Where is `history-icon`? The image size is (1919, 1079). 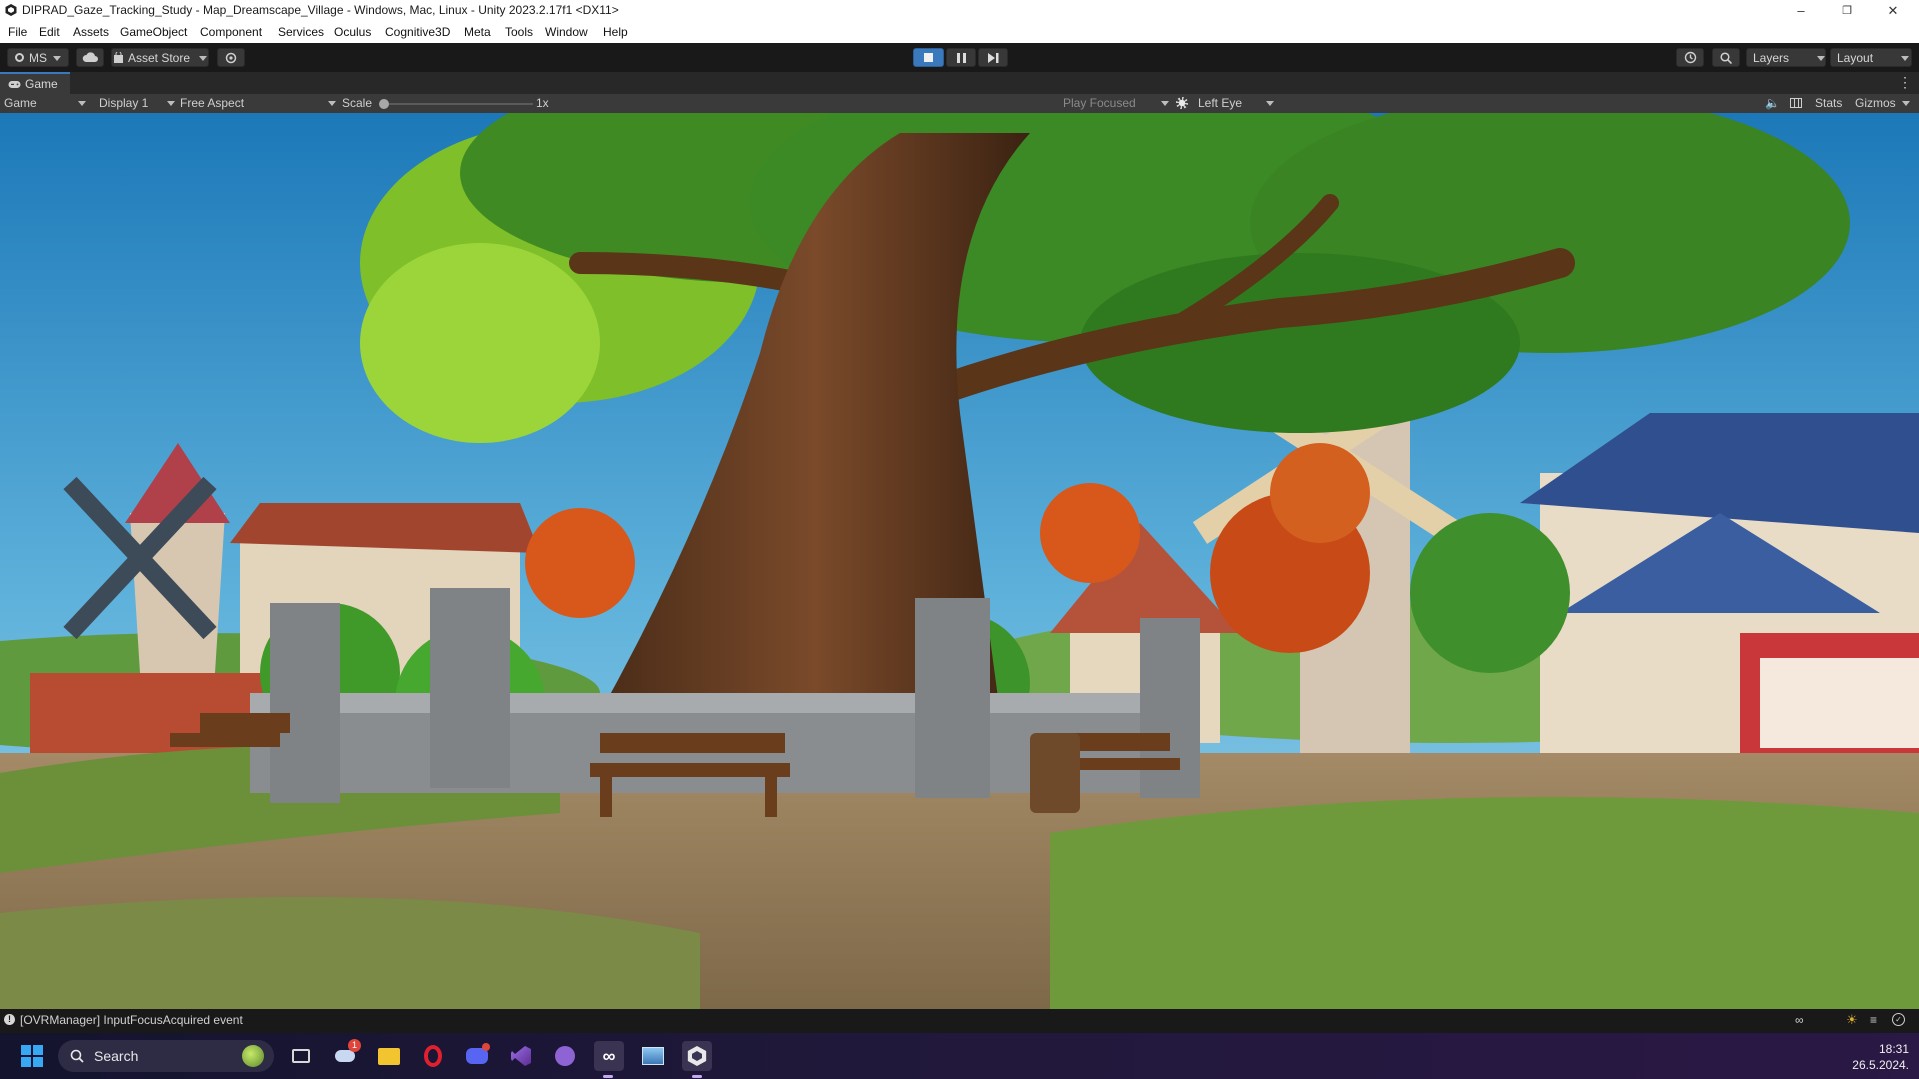 history-icon is located at coordinates (1690, 57).